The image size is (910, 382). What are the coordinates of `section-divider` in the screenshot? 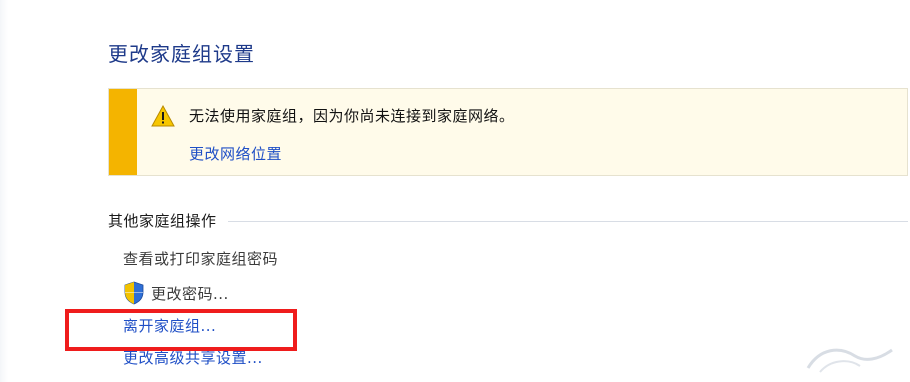 It's located at (568, 221).